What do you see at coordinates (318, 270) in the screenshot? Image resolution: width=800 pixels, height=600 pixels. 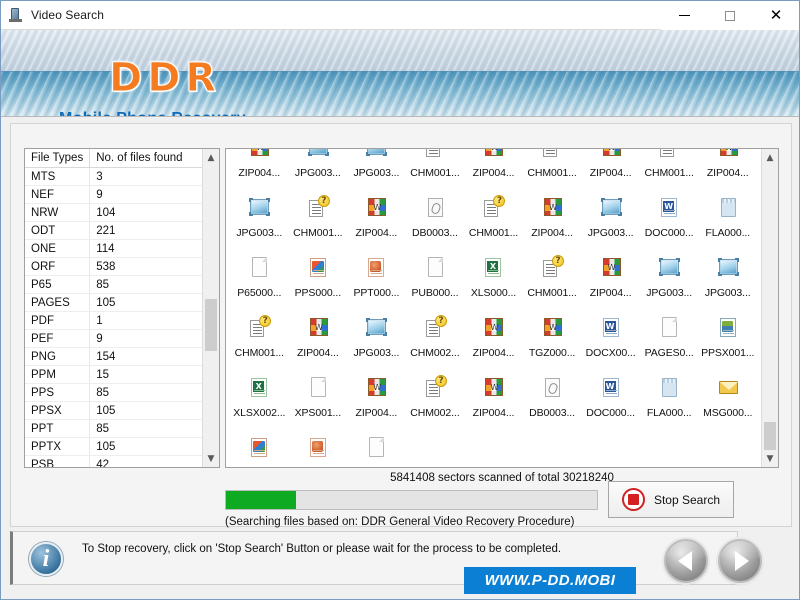 I see `powerpoint-show-icon` at bounding box center [318, 270].